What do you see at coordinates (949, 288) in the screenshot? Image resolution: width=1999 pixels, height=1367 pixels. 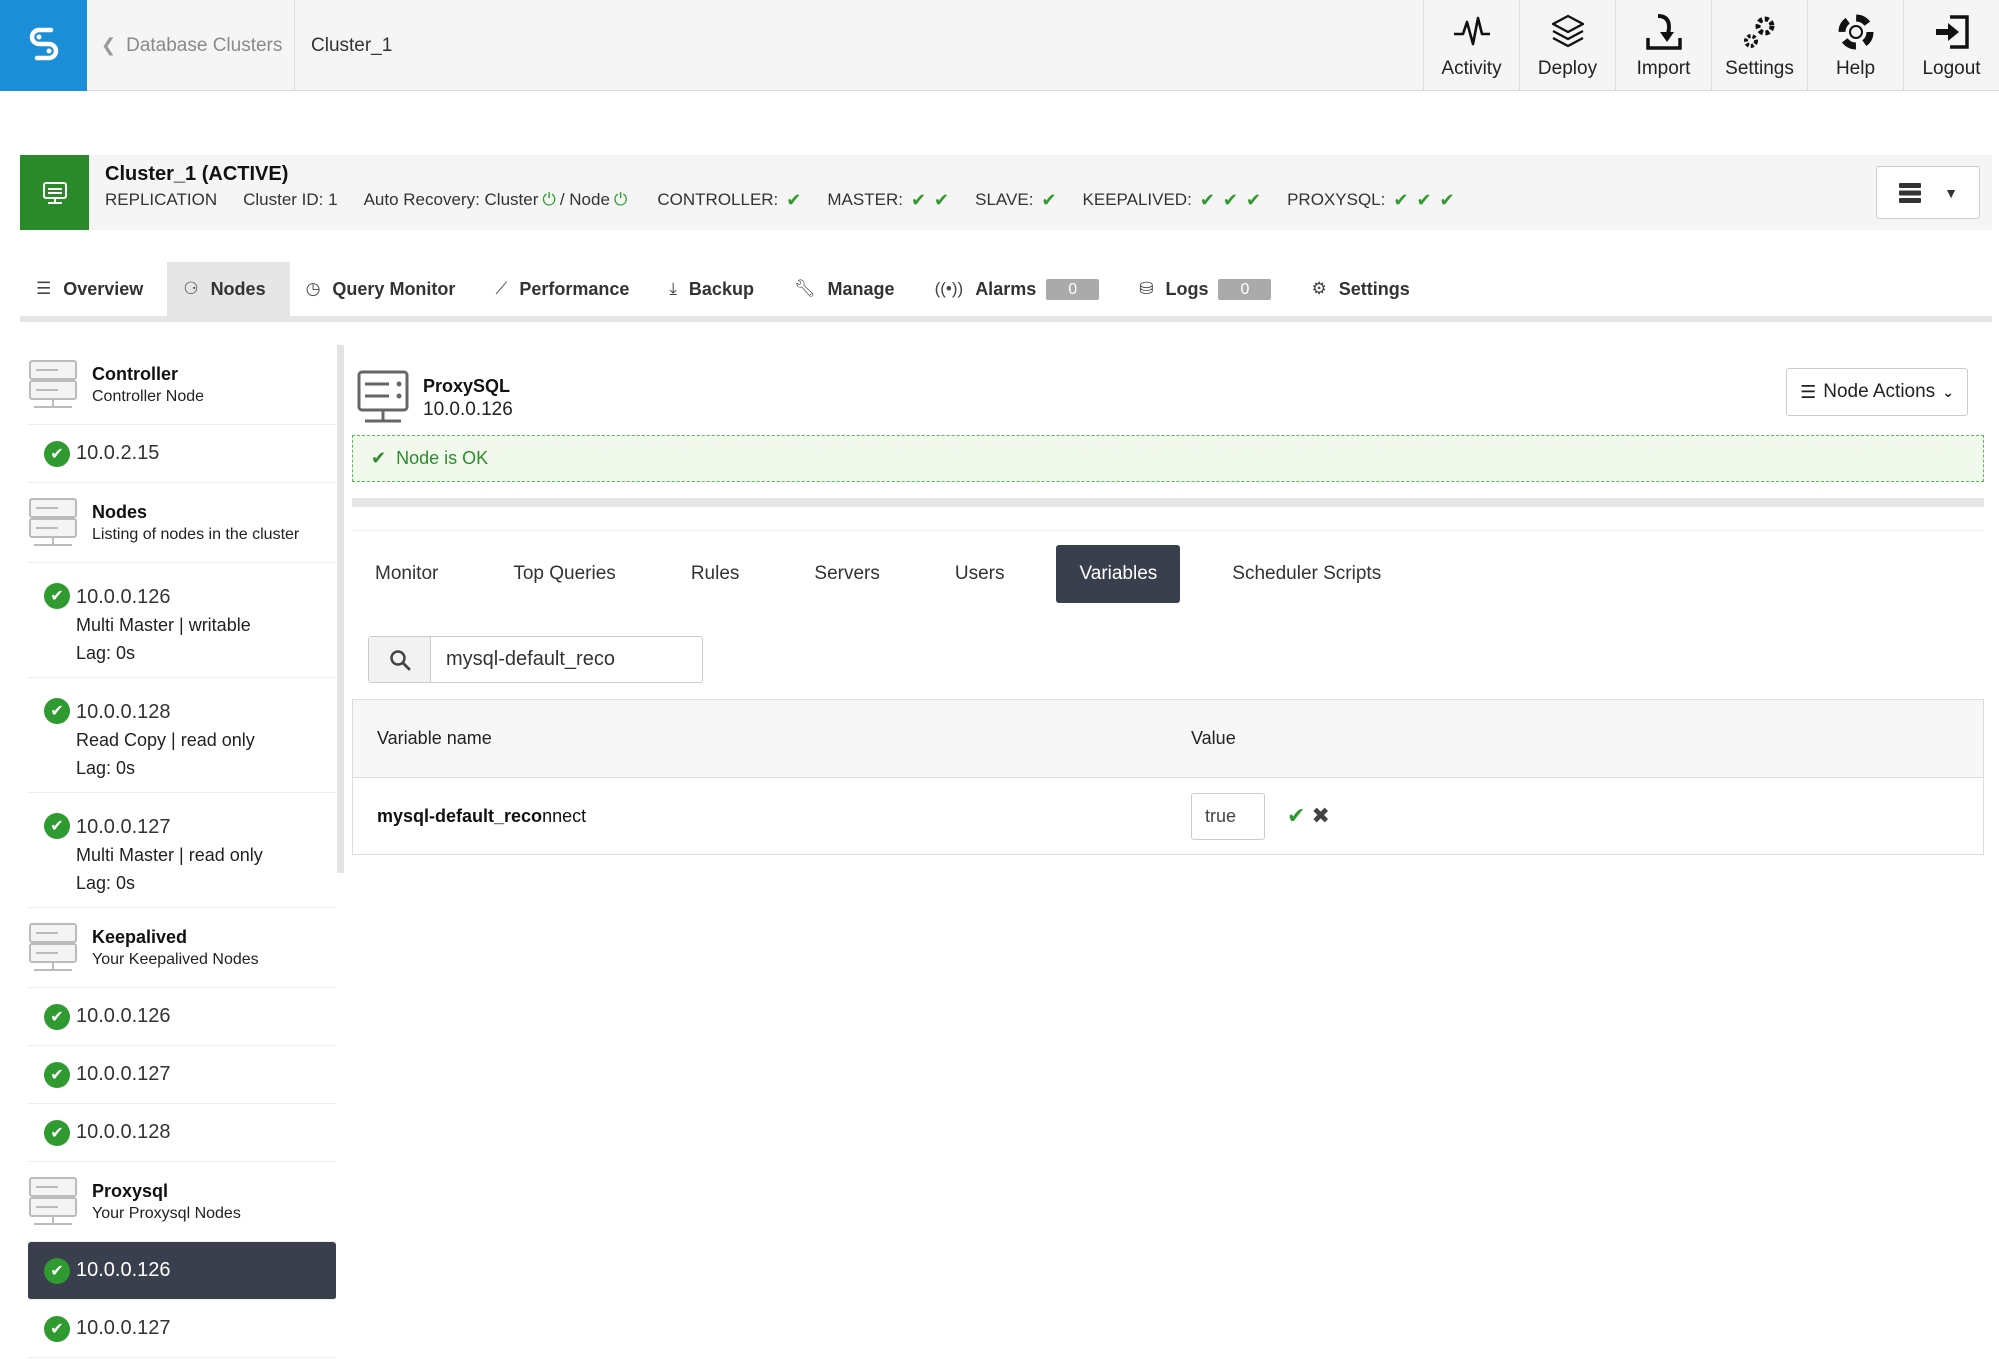 I see `broadcast-icon: ((•))` at bounding box center [949, 288].